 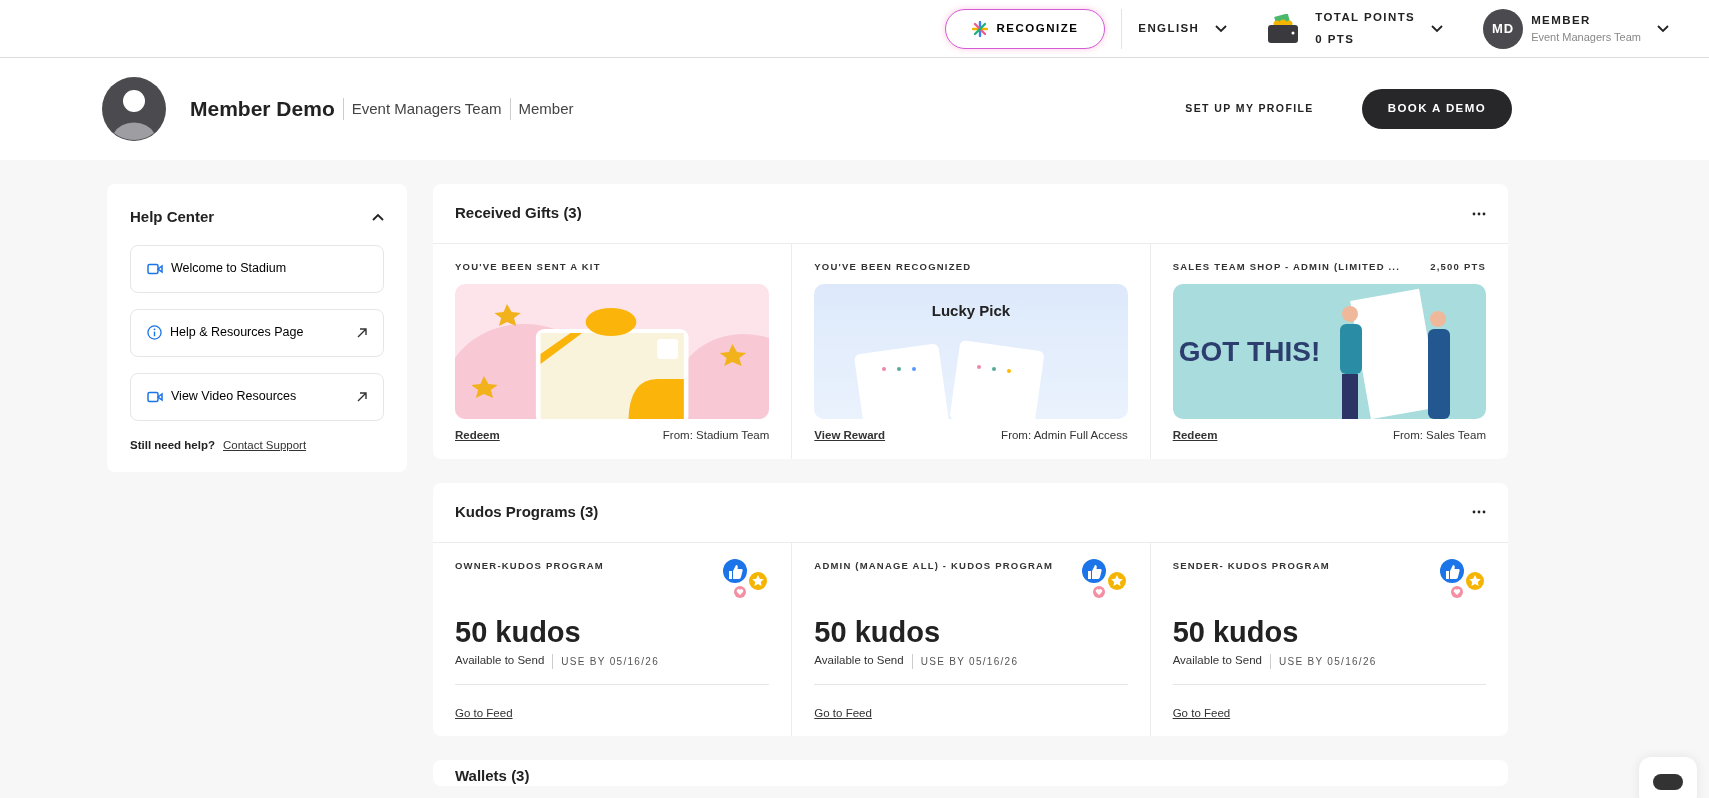 I want to click on language-selector: ENGLISH, so click(x=1169, y=28).